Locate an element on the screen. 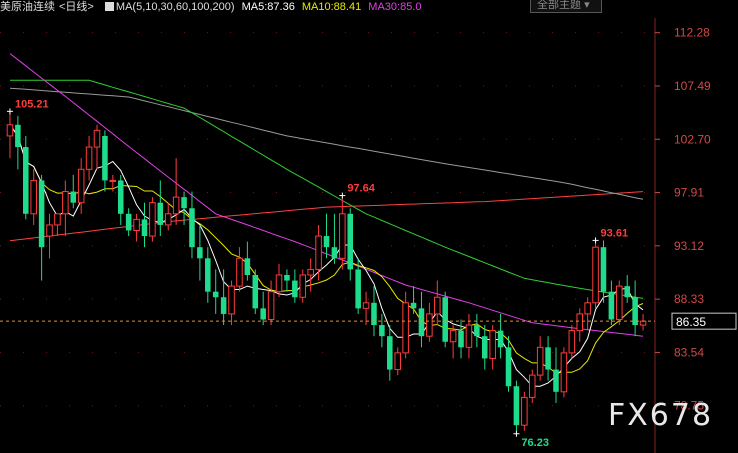 Image resolution: width=738 pixels, height=453 pixels. y-tick-label: 112.28 is located at coordinates (692, 33).